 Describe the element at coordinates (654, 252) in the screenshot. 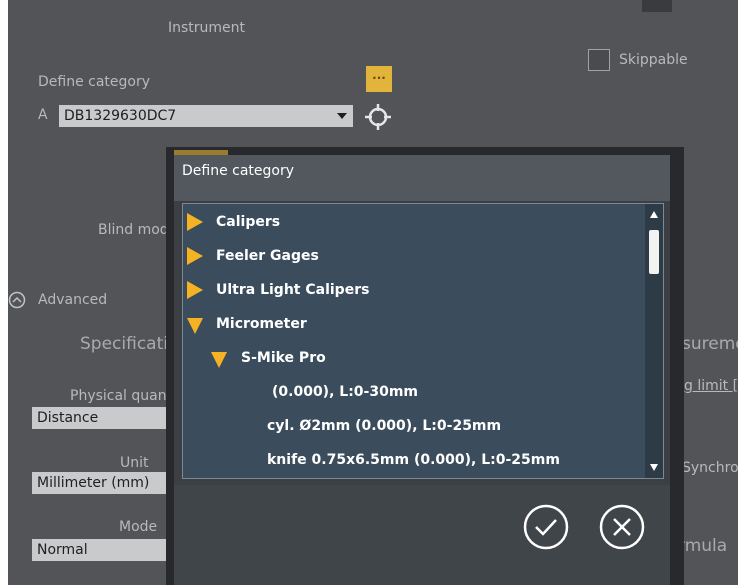

I see `scroll-thumb` at that location.